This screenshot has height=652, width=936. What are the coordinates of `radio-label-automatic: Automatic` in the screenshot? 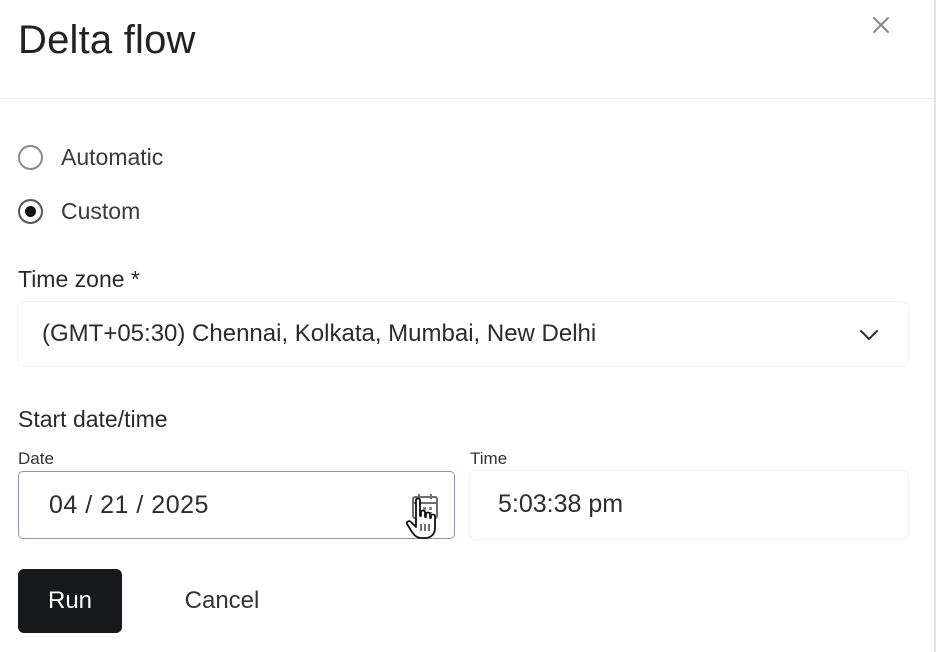 It's located at (112, 156).